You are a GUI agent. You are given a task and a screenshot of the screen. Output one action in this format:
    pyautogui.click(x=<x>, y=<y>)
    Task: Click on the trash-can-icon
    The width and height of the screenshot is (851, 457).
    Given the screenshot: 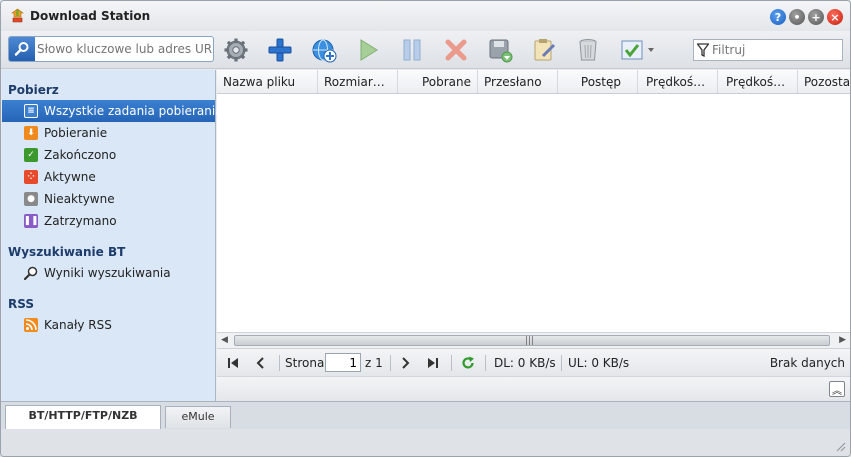 What is the action you would take?
    pyautogui.click(x=588, y=50)
    